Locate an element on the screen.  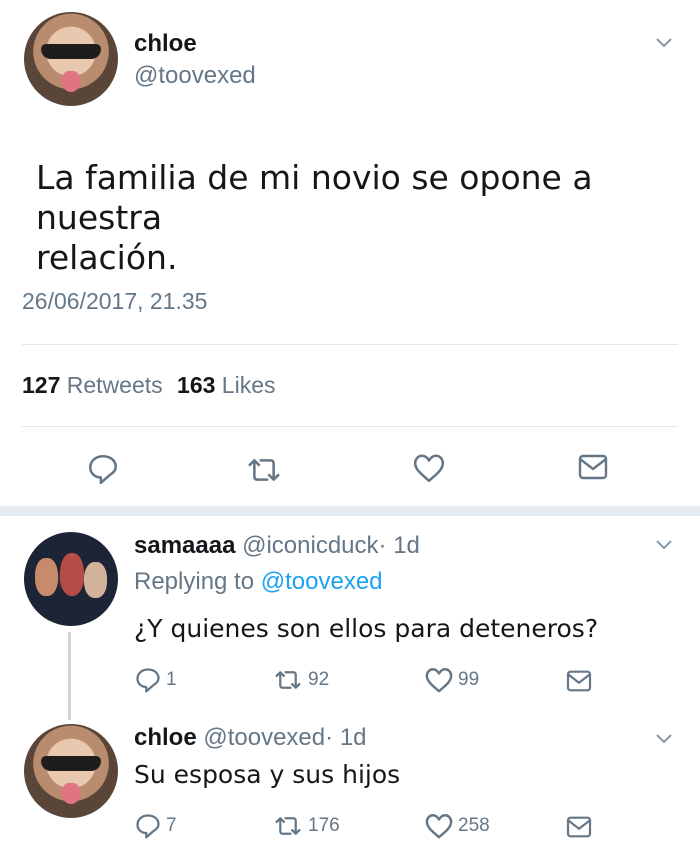
like-count: 99 is located at coordinates (469, 679).